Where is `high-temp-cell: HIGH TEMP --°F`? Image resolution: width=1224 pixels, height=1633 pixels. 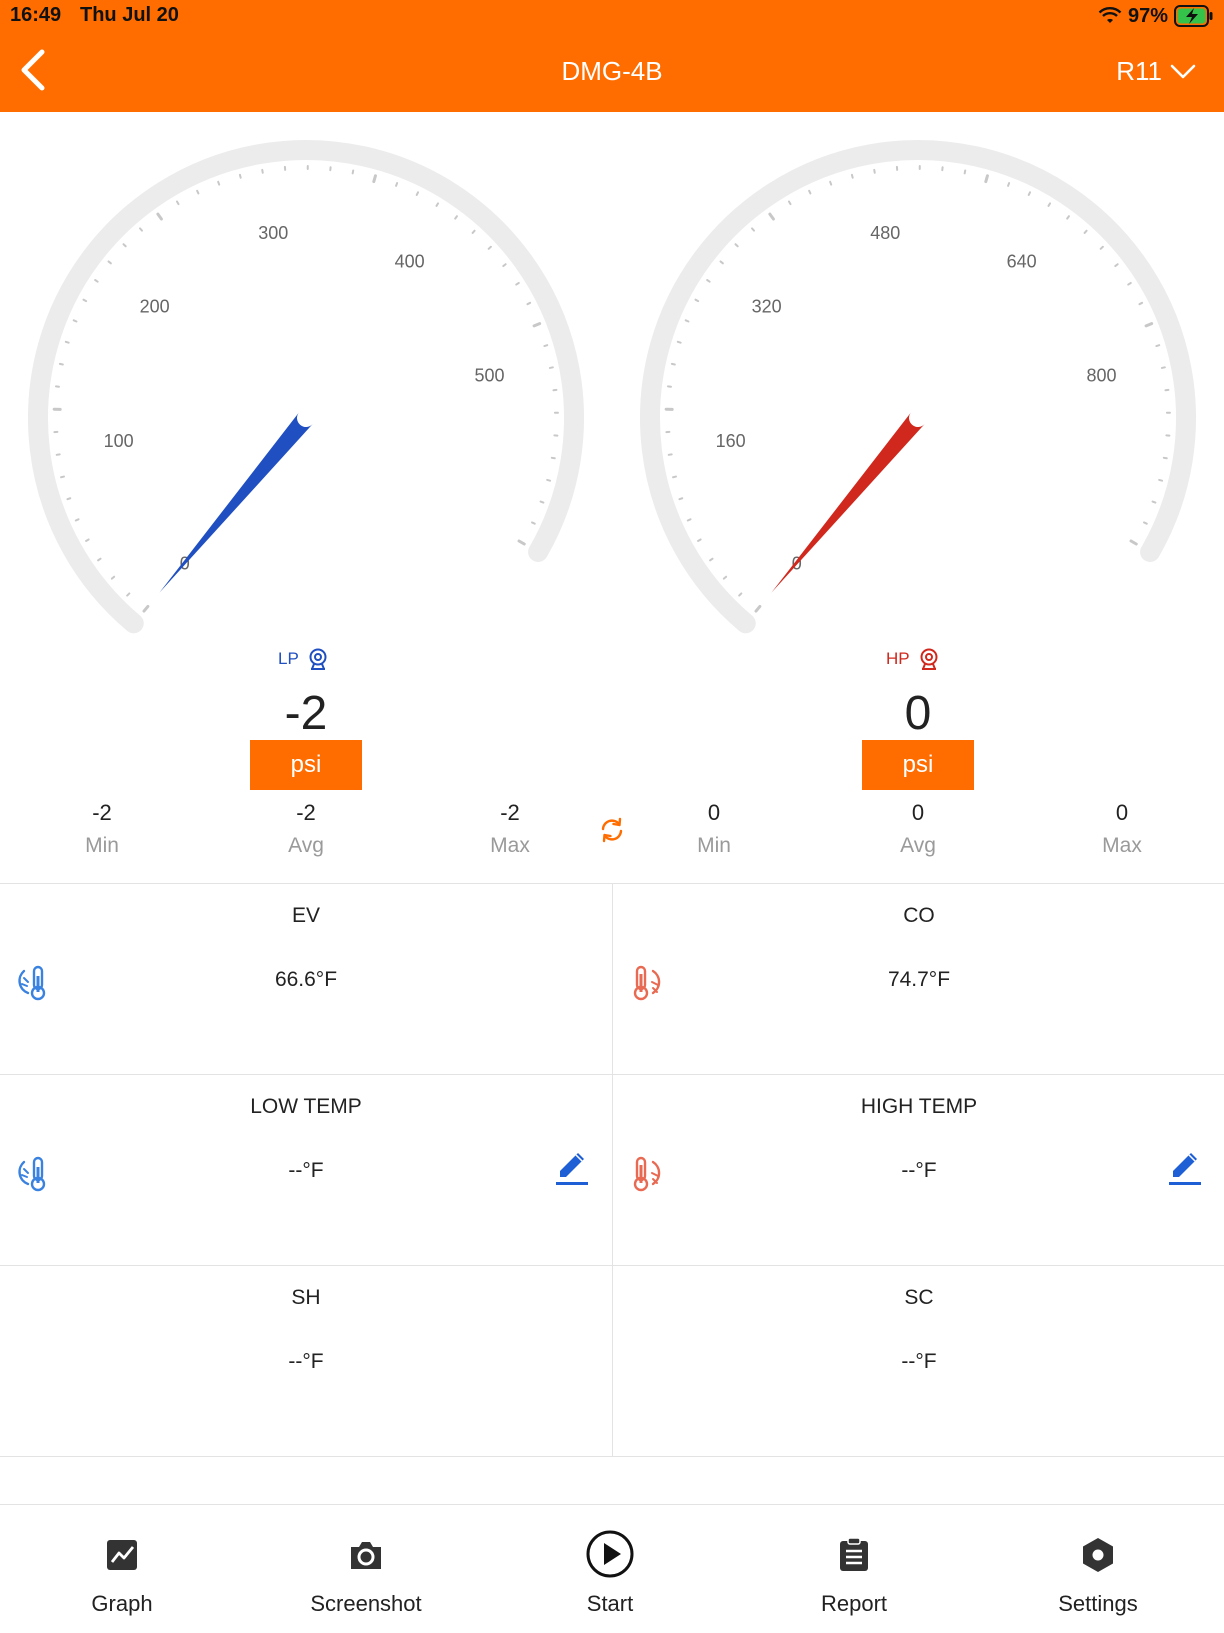 high-temp-cell: HIGH TEMP --°F is located at coordinates (918, 1170).